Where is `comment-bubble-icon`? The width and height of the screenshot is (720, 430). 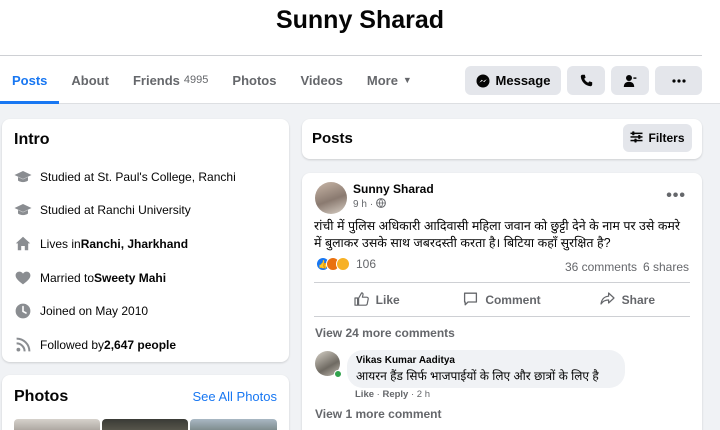 comment-bubble-icon is located at coordinates (470, 300).